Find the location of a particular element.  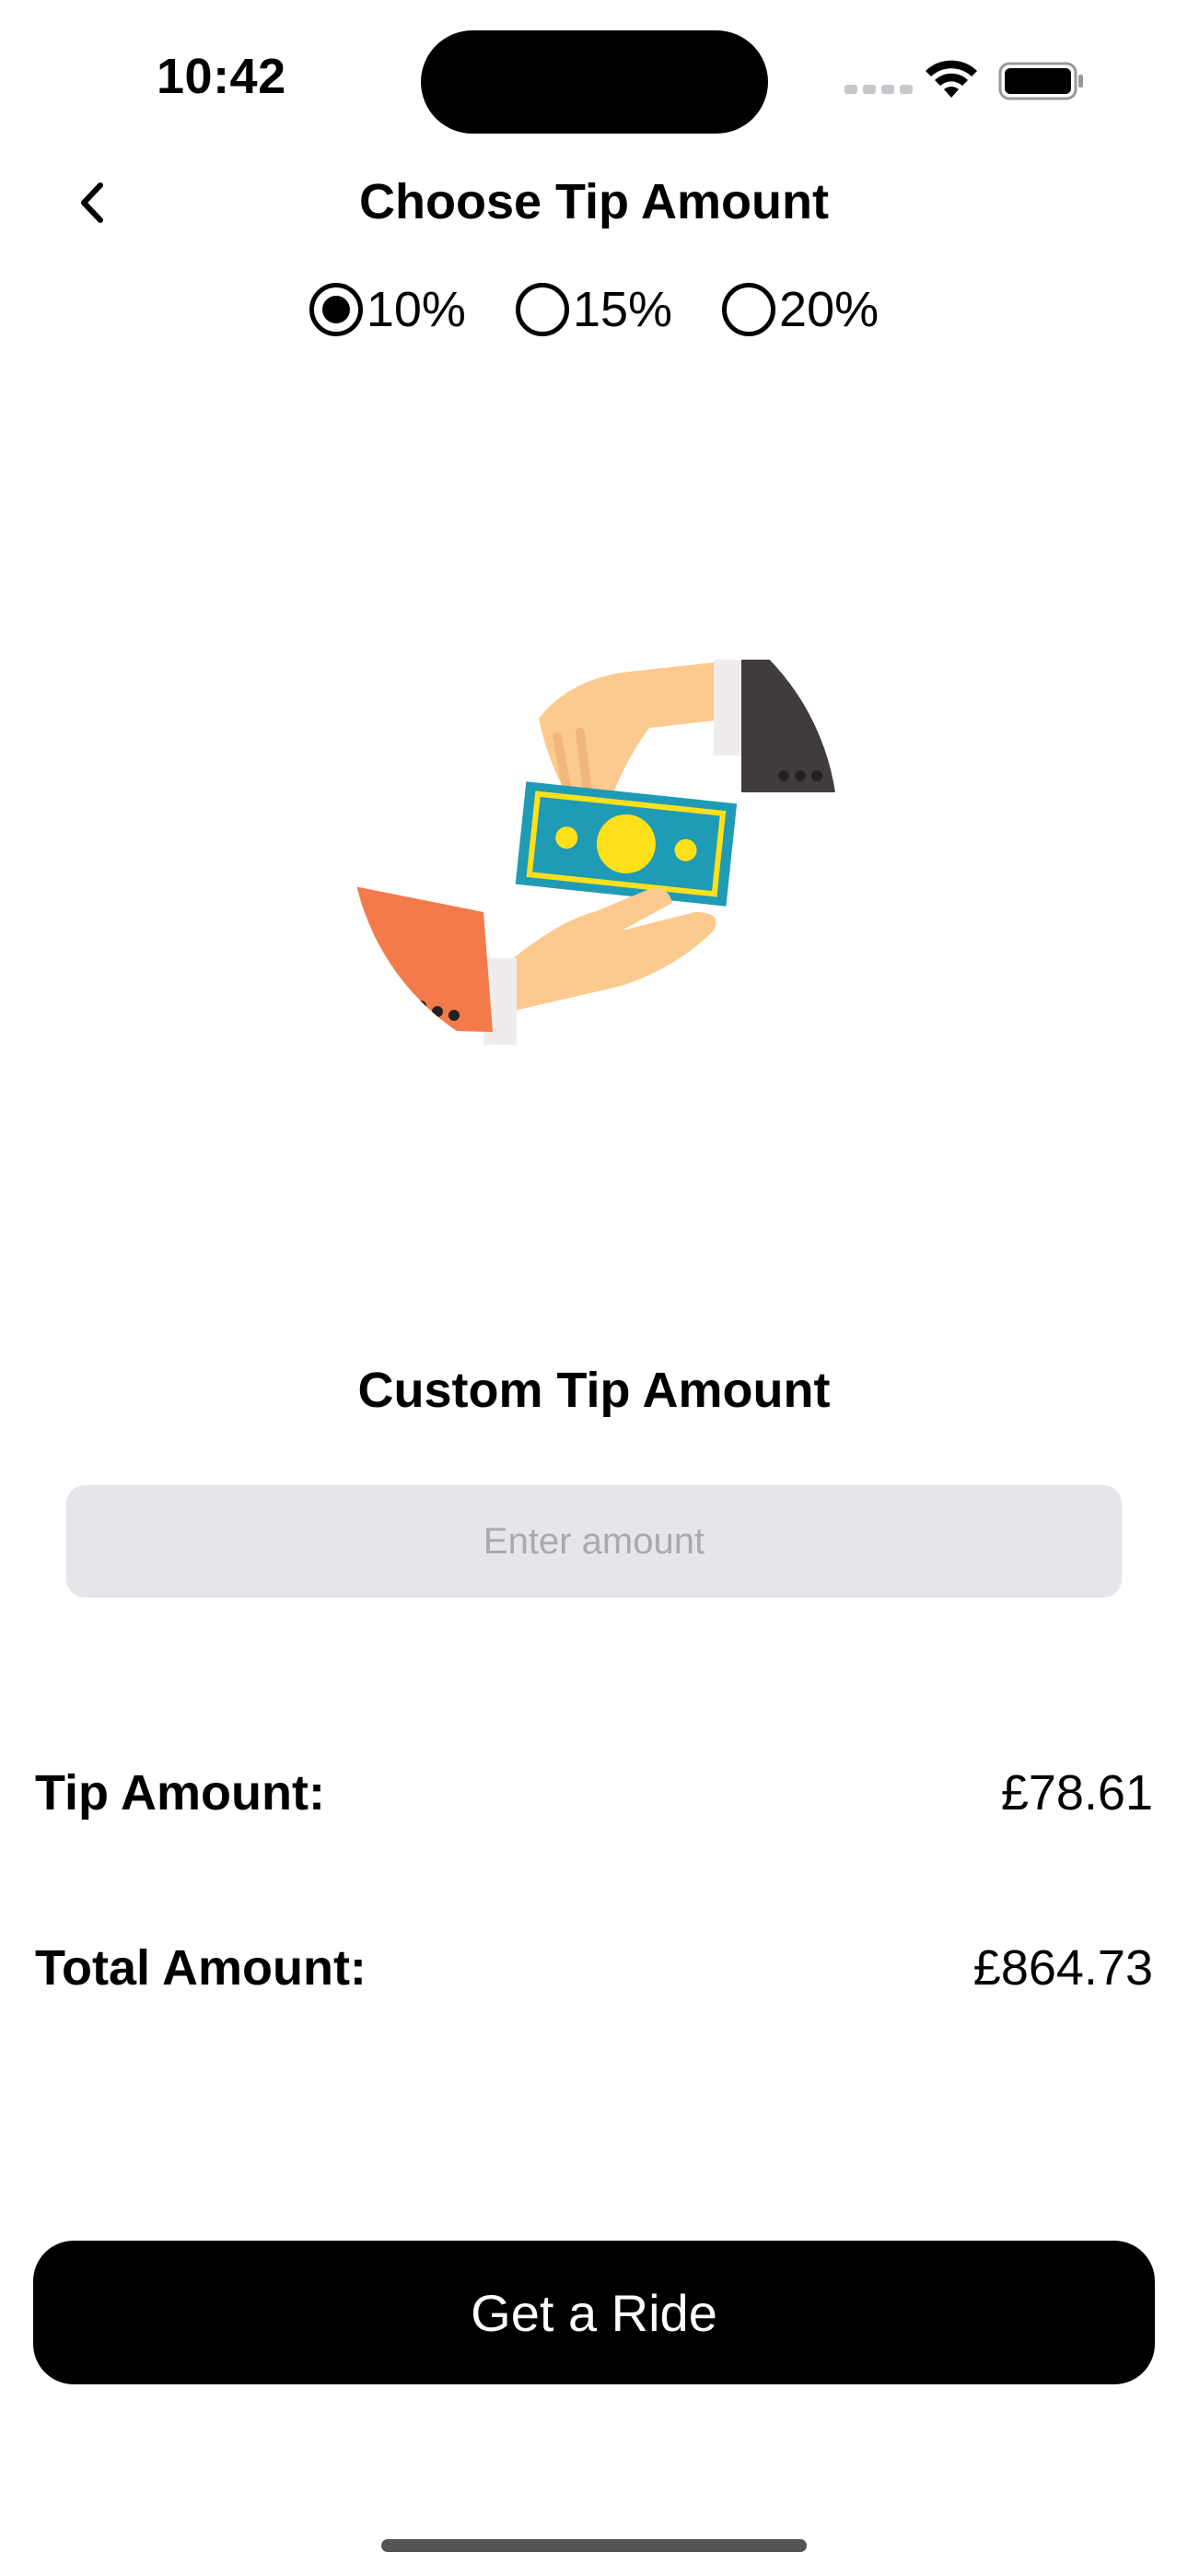

radio-selected-icon is located at coordinates (336, 309).